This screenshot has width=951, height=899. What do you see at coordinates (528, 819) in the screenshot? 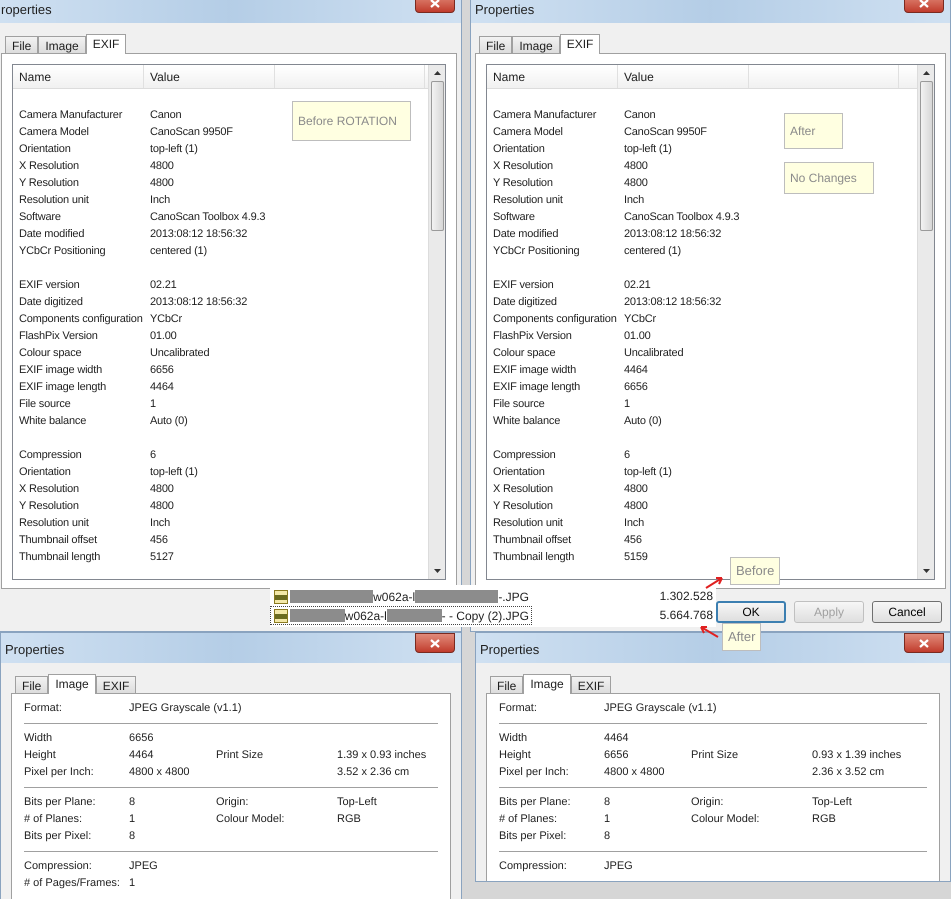
I see `field-label: # of Planes:` at bounding box center [528, 819].